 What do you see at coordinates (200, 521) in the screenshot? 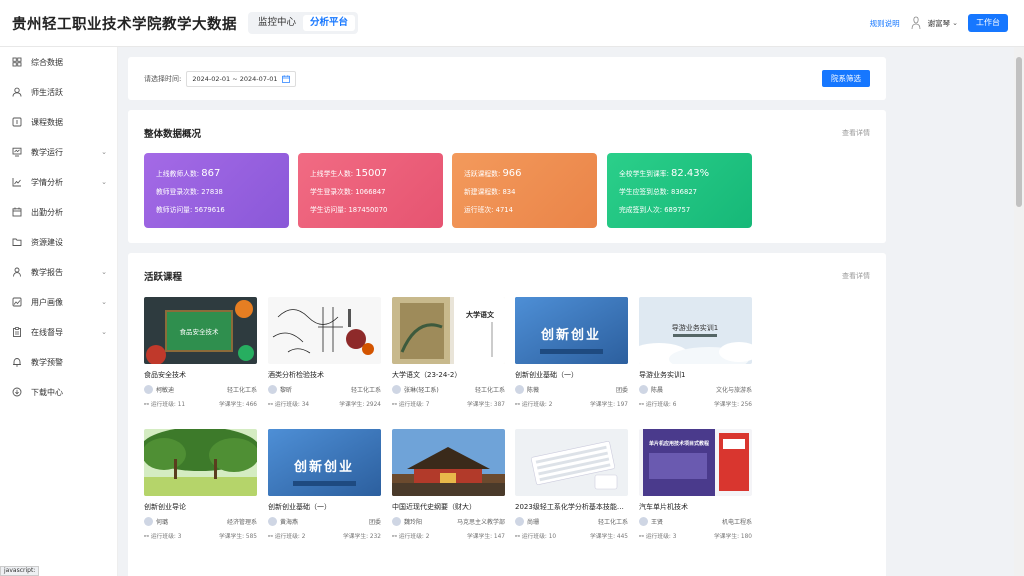
I see `course-meta: 何璐 经济管理系` at bounding box center [200, 521].